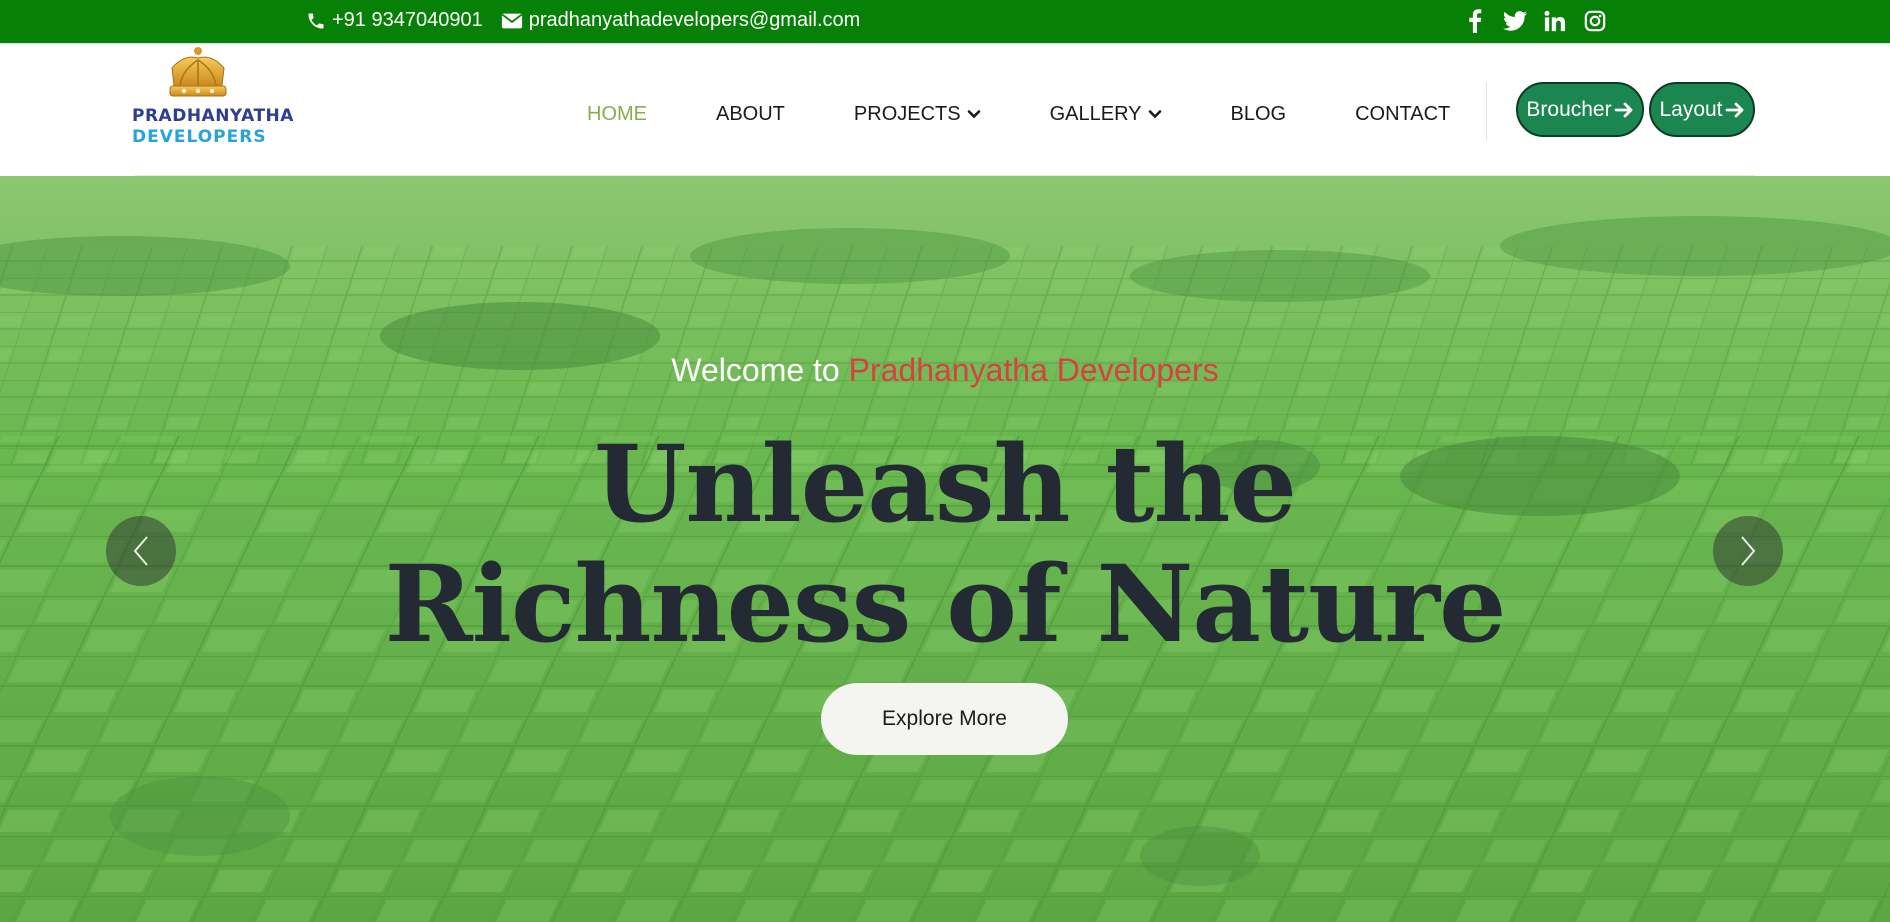 This screenshot has width=1890, height=922. I want to click on headline-line1: Unleash the, so click(945, 483).